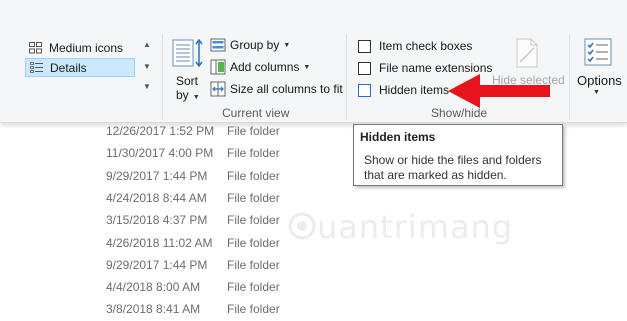  I want to click on layout-scroll-up-button: ▲, so click(147, 44).